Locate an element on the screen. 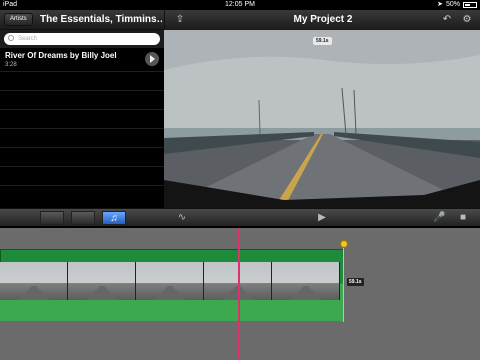 This screenshot has width=480, height=360. battery-icon is located at coordinates (470, 5).